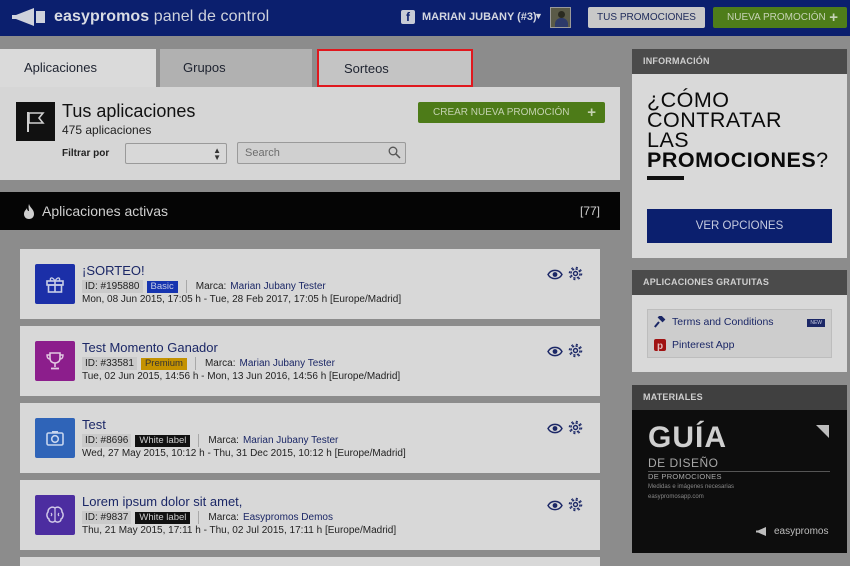  What do you see at coordinates (501, 112) in the screenshot?
I see `create-promotion-label: CREAR NUEVA PROMOCIÓN` at bounding box center [501, 112].